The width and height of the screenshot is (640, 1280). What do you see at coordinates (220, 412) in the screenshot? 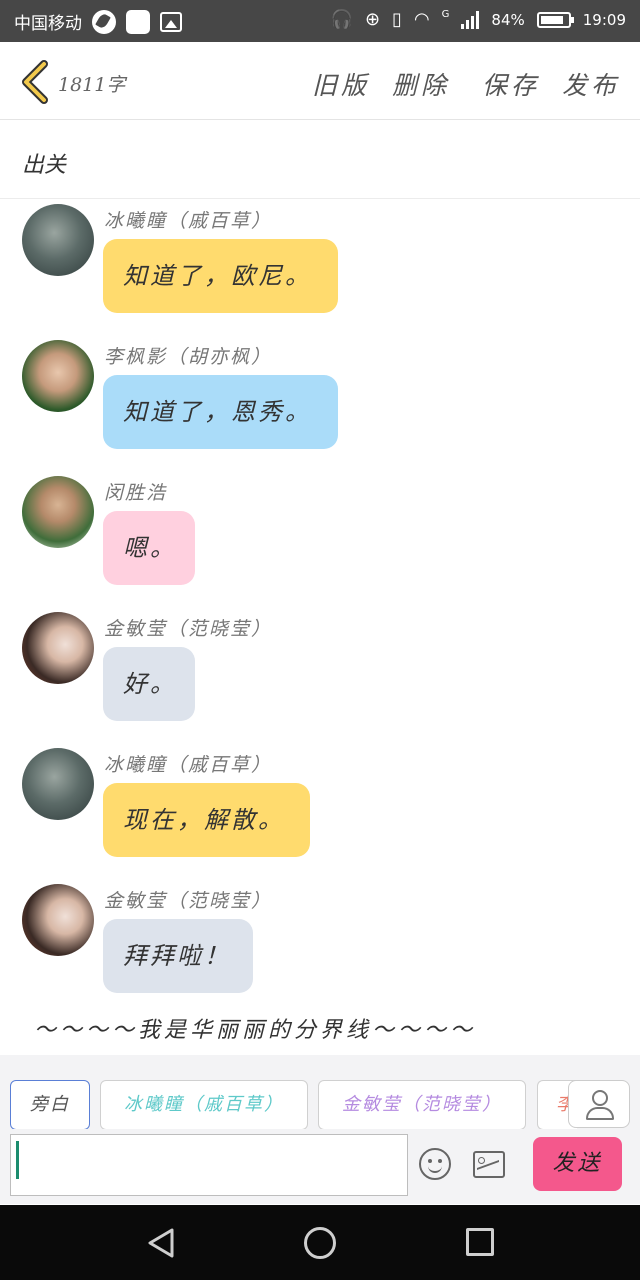
I see `message-bubble: 知道了，恩秀。` at bounding box center [220, 412].